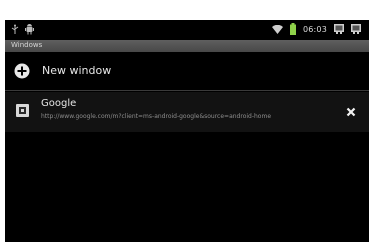 Image resolution: width=374 pixels, height=246 pixels. What do you see at coordinates (314, 29) in the screenshot?
I see `clock: 06:03` at bounding box center [314, 29].